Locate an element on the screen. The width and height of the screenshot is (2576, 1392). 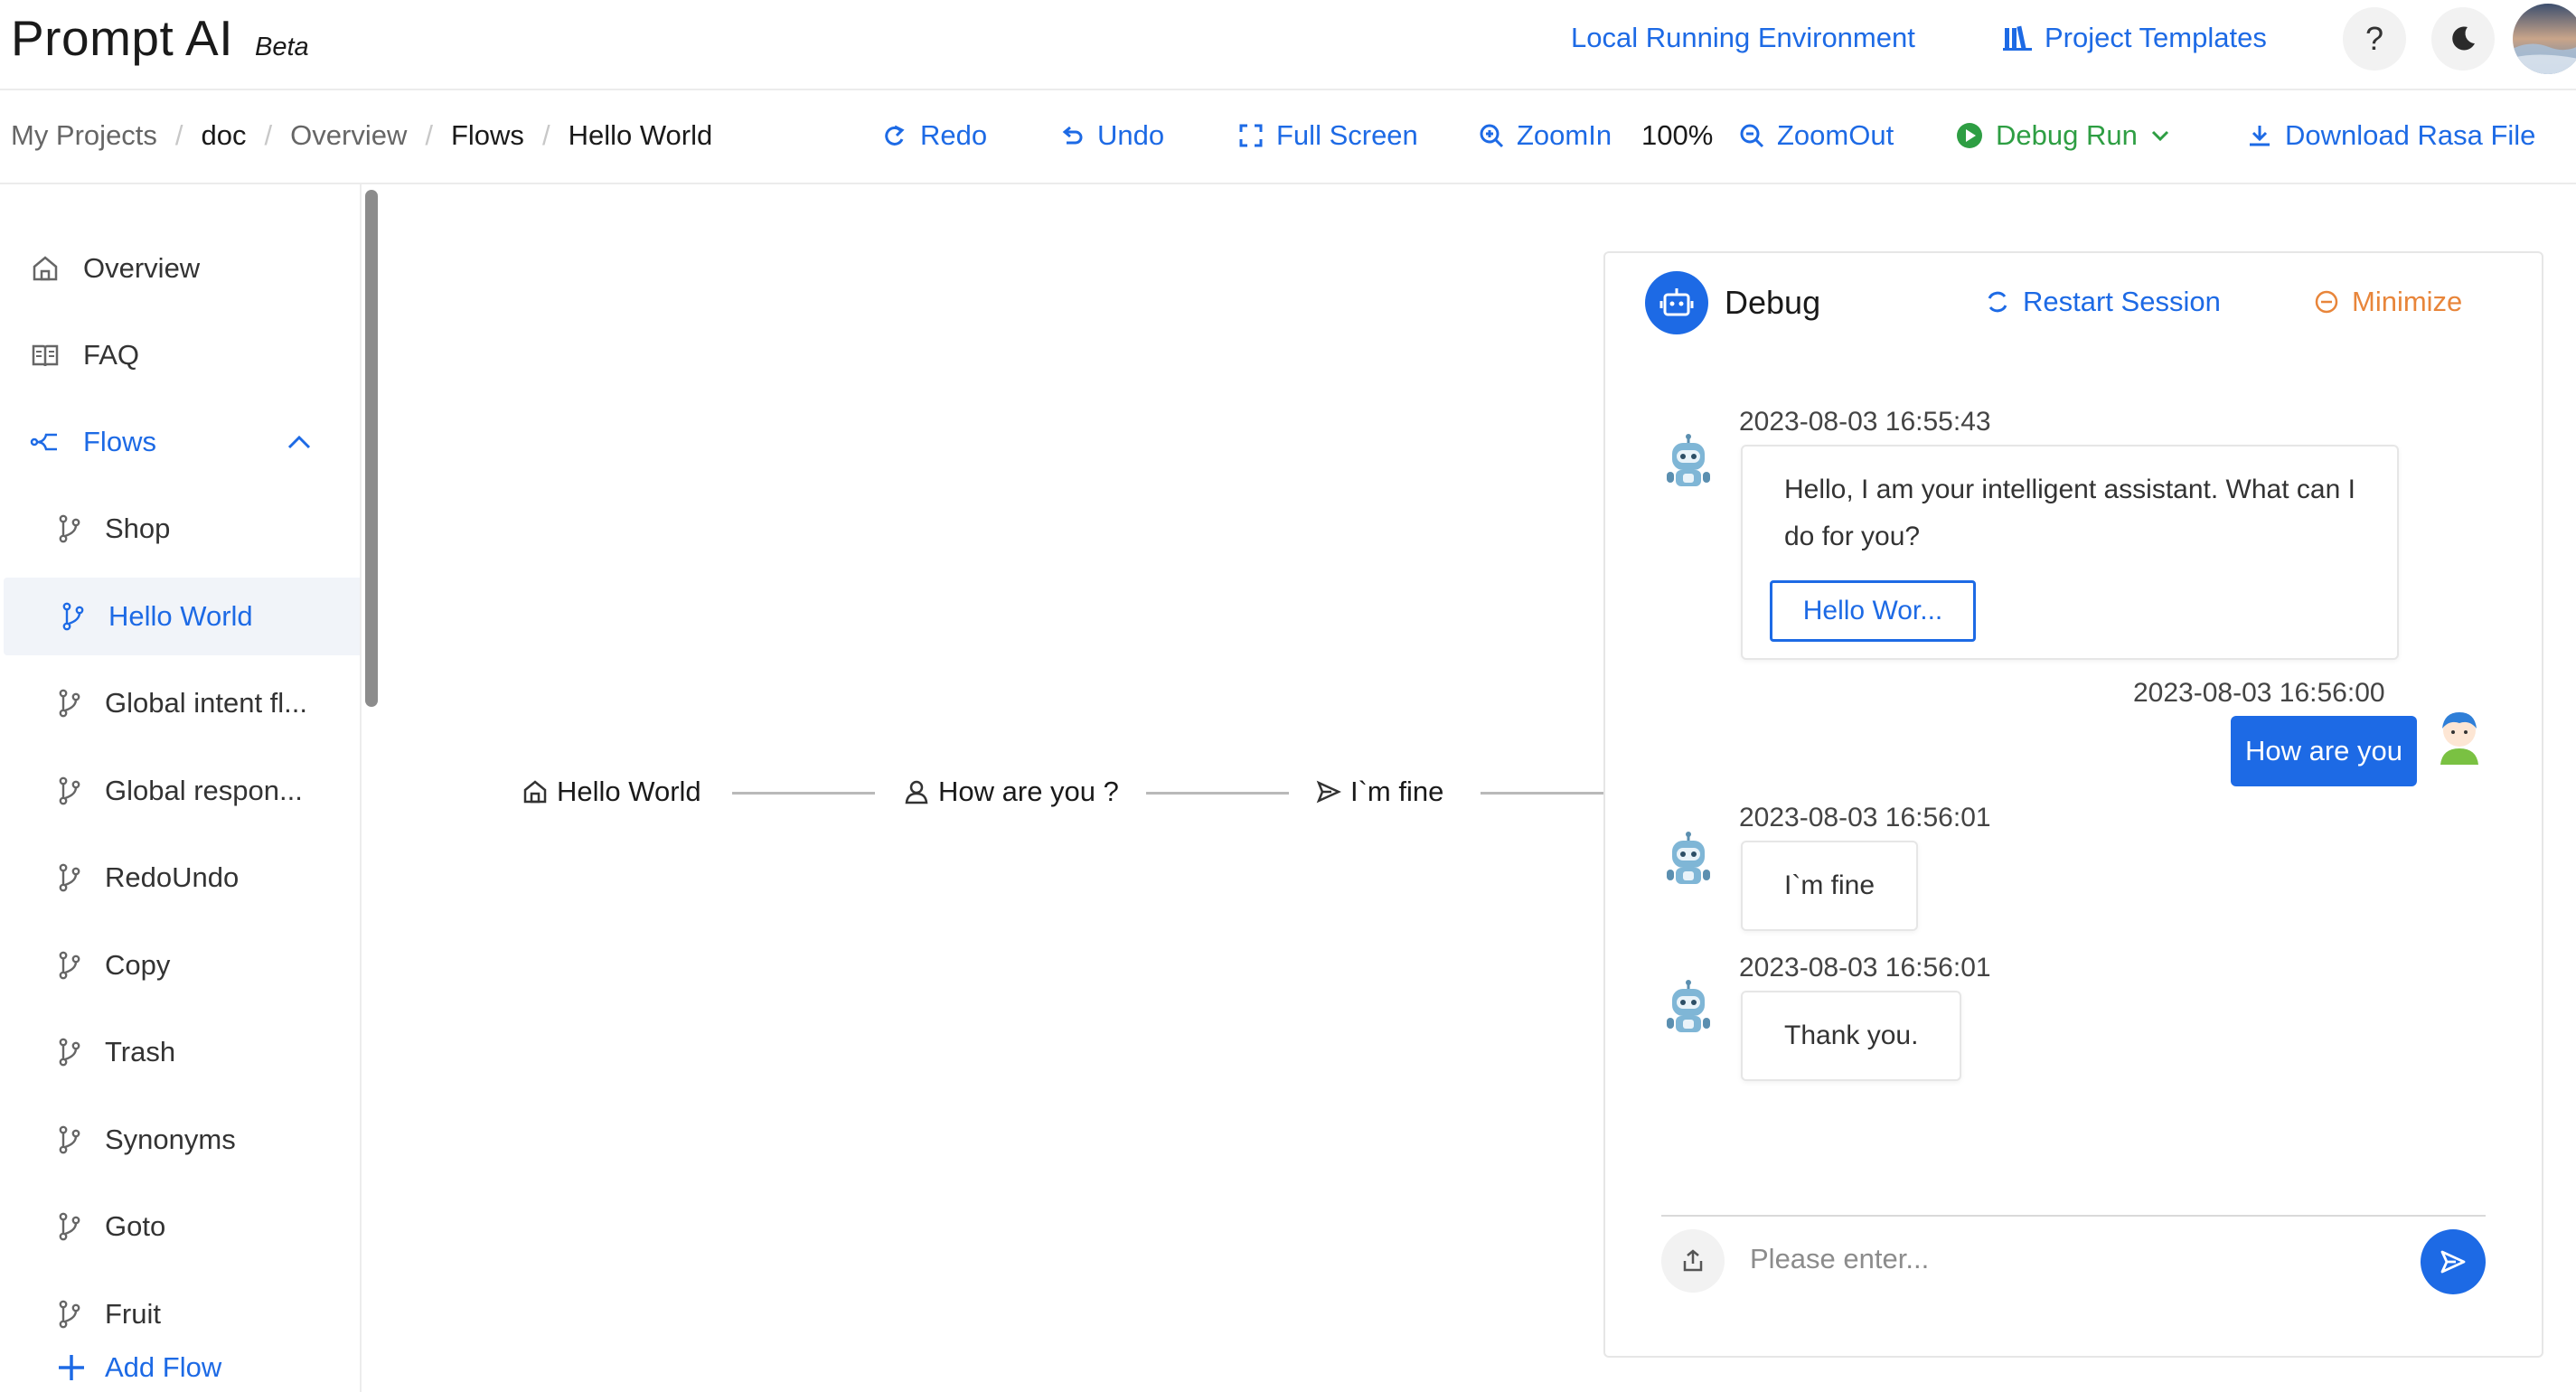
sidebar-item-flow: Synonyms is located at coordinates (180, 1140).